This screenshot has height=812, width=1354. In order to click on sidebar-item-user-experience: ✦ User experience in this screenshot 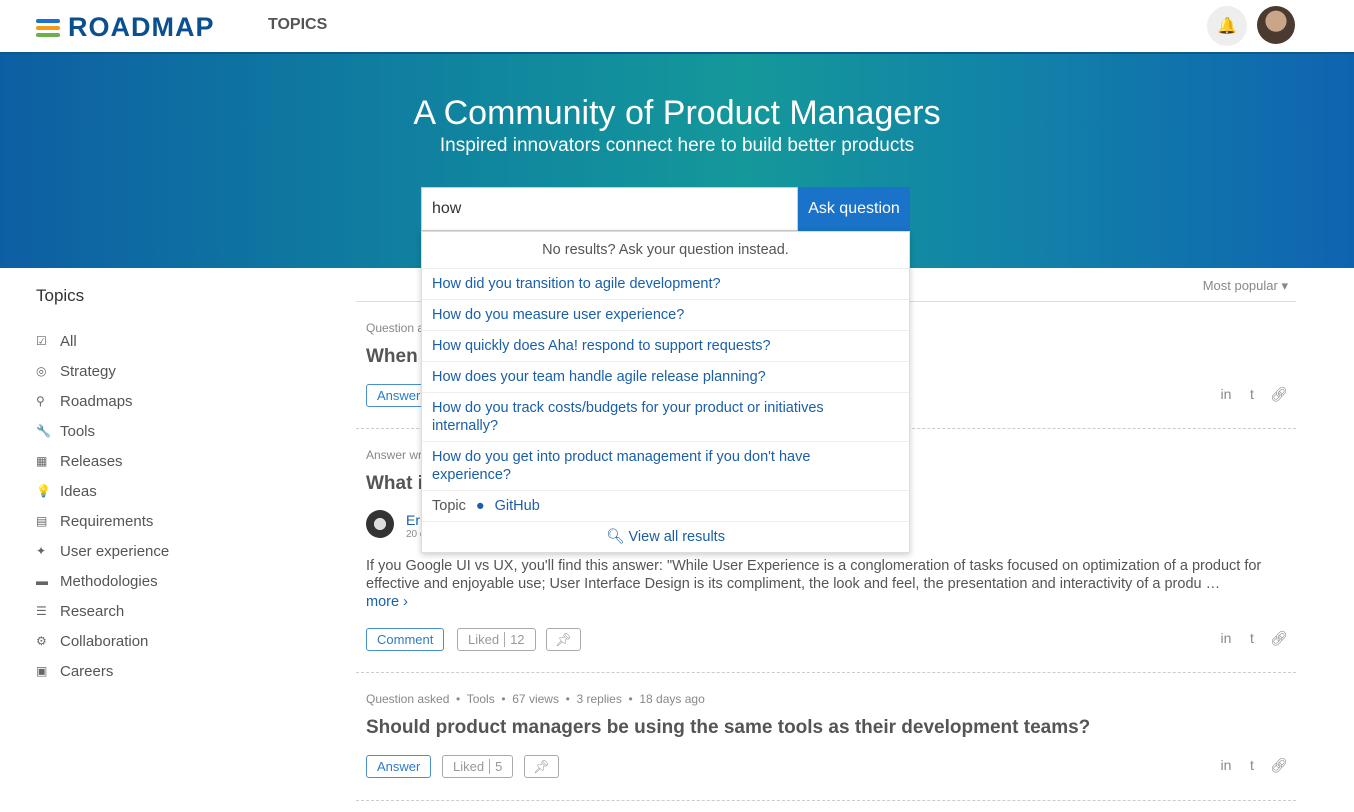, I will do `click(102, 551)`.